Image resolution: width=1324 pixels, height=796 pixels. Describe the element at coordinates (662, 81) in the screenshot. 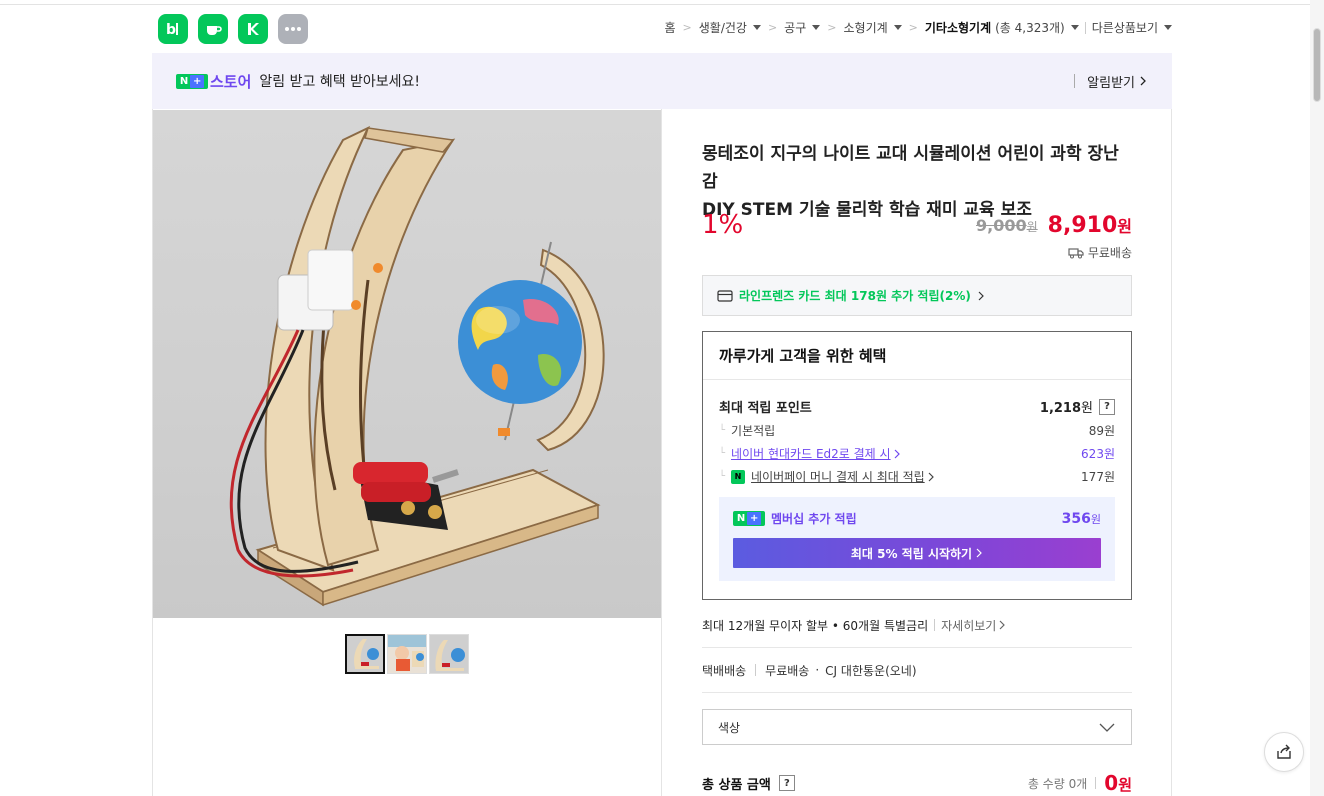

I see `store-alert-banner: N + 스토어 알림 받고 혜택 받아보세요! 알림받기` at that location.